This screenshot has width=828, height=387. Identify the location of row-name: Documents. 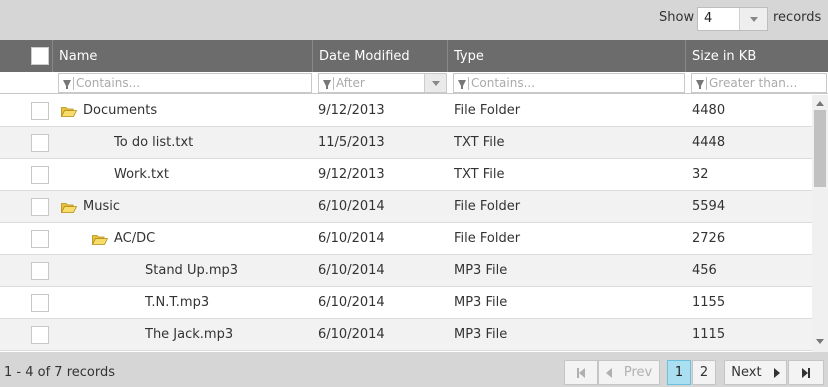
(120, 110).